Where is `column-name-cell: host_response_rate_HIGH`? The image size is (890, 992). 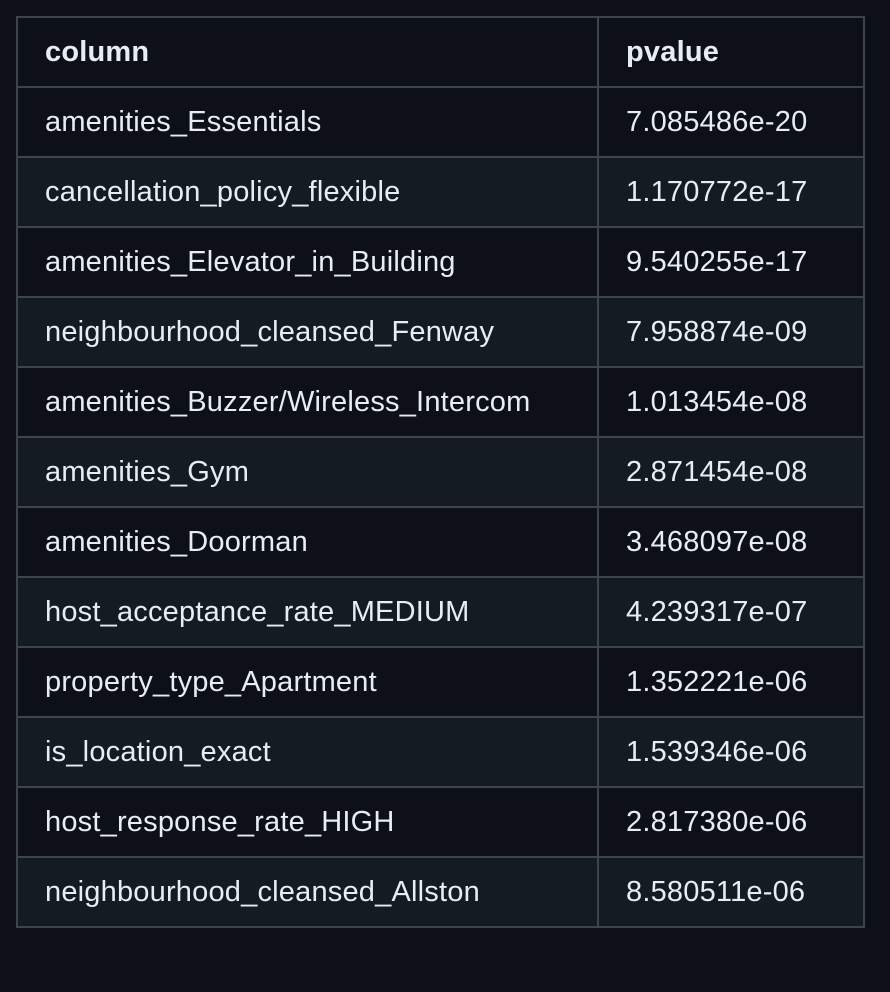
column-name-cell: host_response_rate_HIGH is located at coordinates (307, 822).